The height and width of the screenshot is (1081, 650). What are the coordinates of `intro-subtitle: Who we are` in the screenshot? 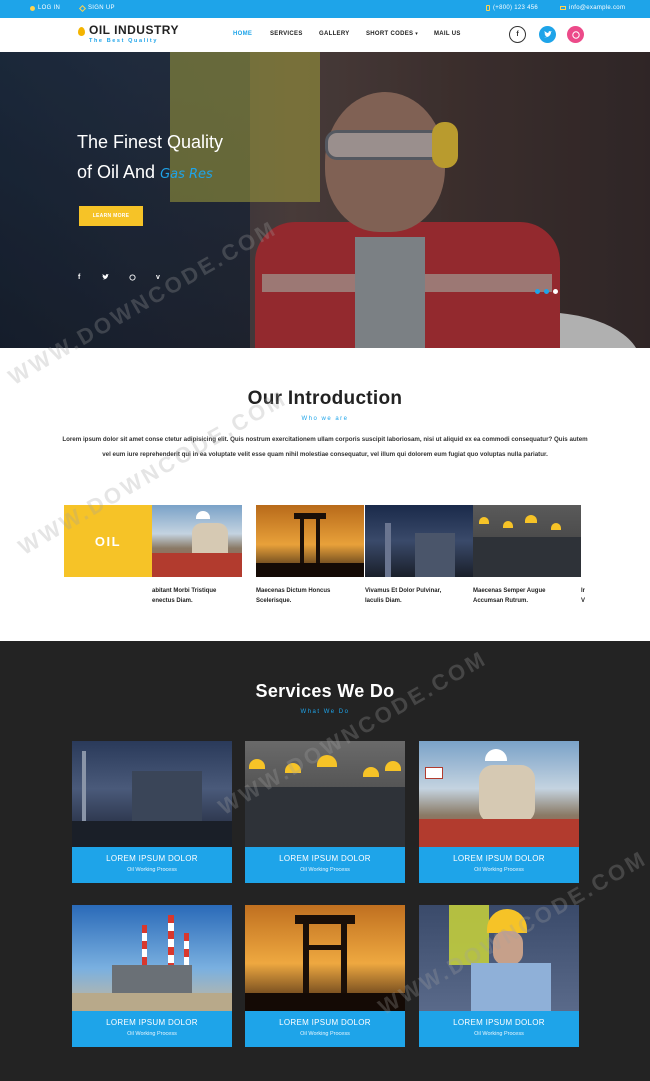 It's located at (325, 419).